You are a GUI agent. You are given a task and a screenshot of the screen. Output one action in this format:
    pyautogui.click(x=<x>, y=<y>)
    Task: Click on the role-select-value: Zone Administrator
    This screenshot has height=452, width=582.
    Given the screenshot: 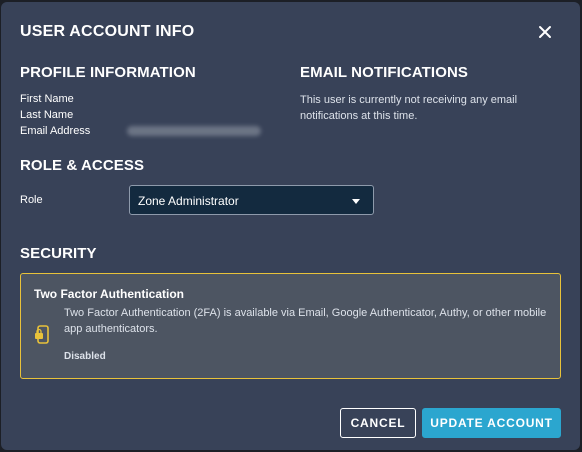 What is the action you would take?
    pyautogui.click(x=188, y=201)
    